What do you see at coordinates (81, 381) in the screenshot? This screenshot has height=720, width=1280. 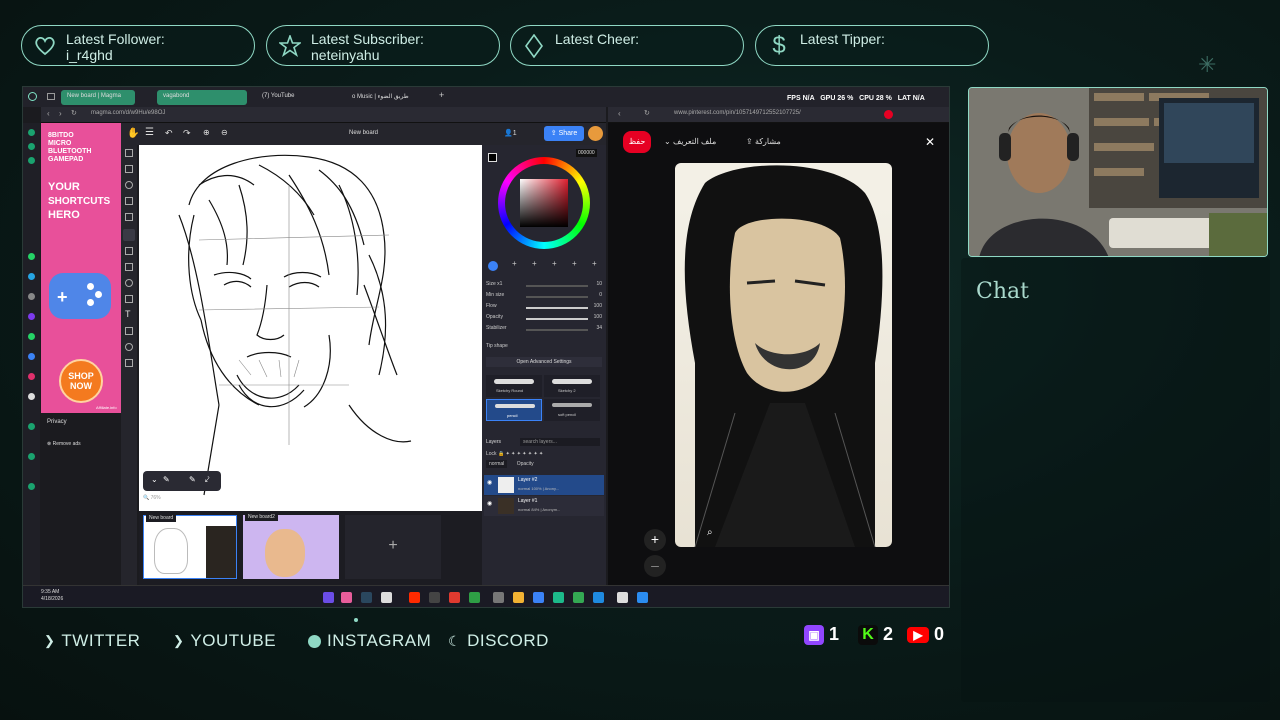 I see `shop-now-button: SHOP NOW` at bounding box center [81, 381].